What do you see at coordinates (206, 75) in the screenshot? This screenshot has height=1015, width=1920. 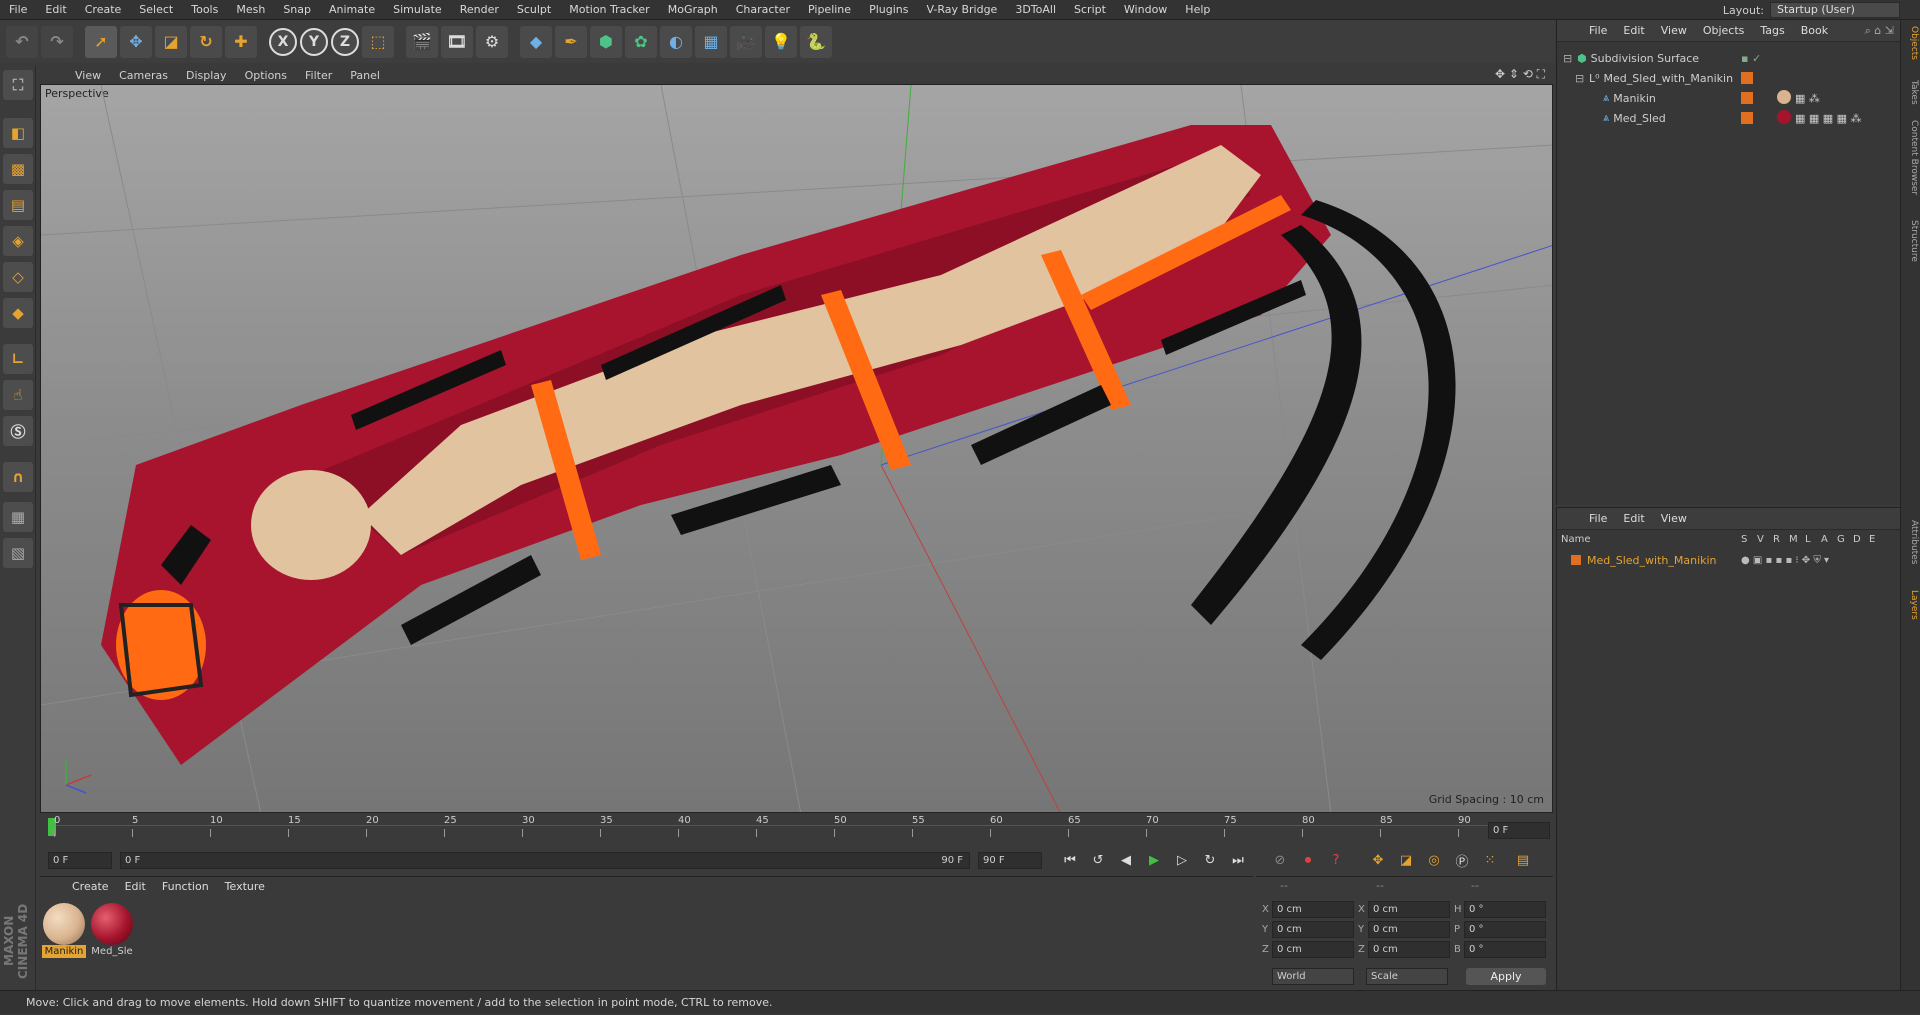 I see `viewport-menu-display: Display` at bounding box center [206, 75].